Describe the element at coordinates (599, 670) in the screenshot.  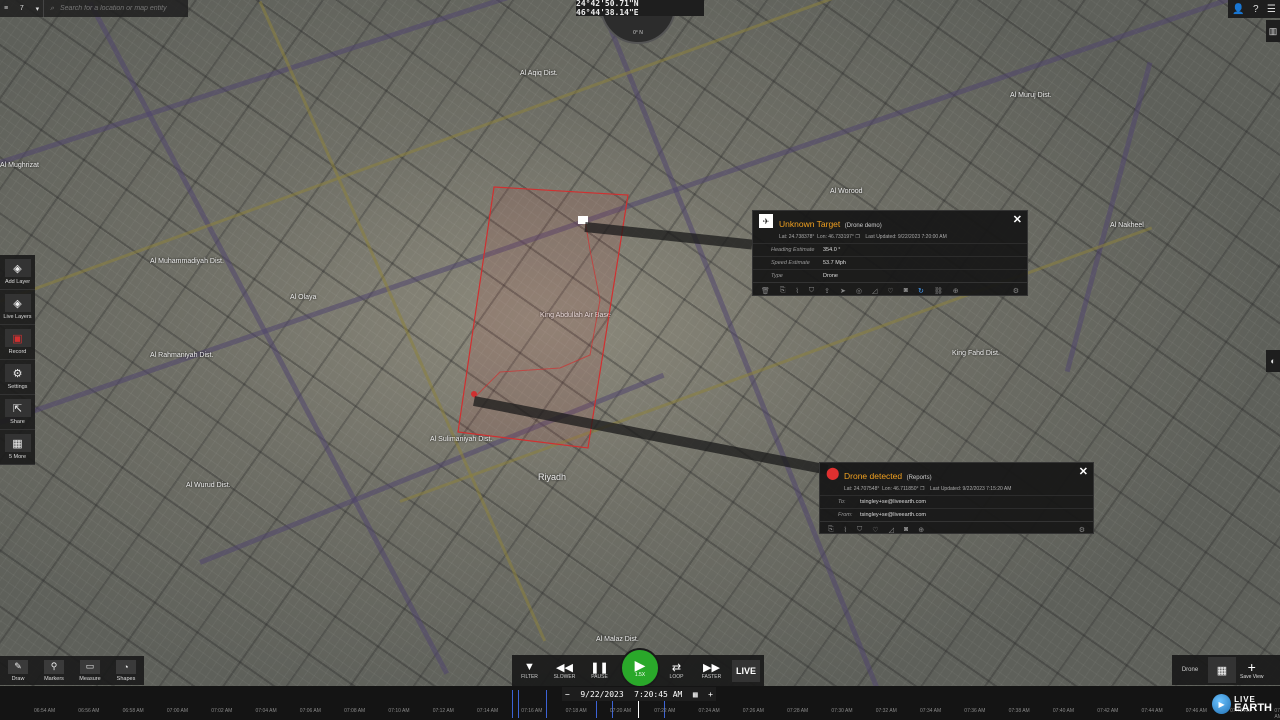
I see `pause-button: ❚❚ PAUSE` at that location.